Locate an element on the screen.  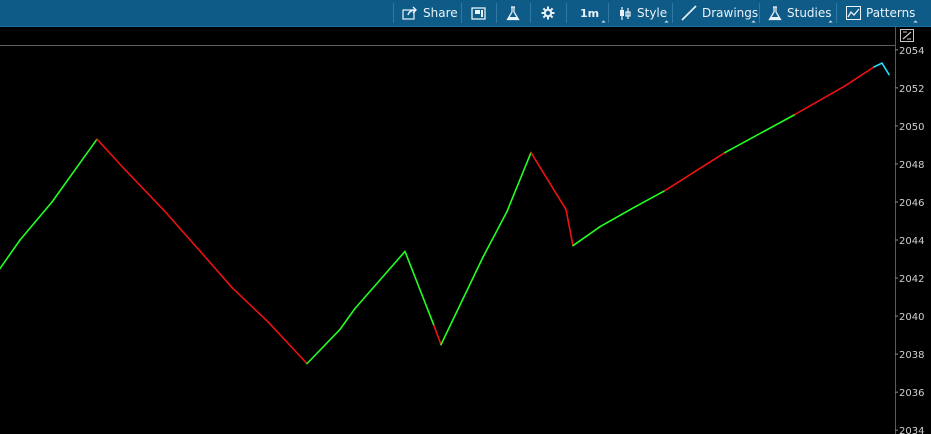
price-tick-label: 2044 is located at coordinates (911, 241).